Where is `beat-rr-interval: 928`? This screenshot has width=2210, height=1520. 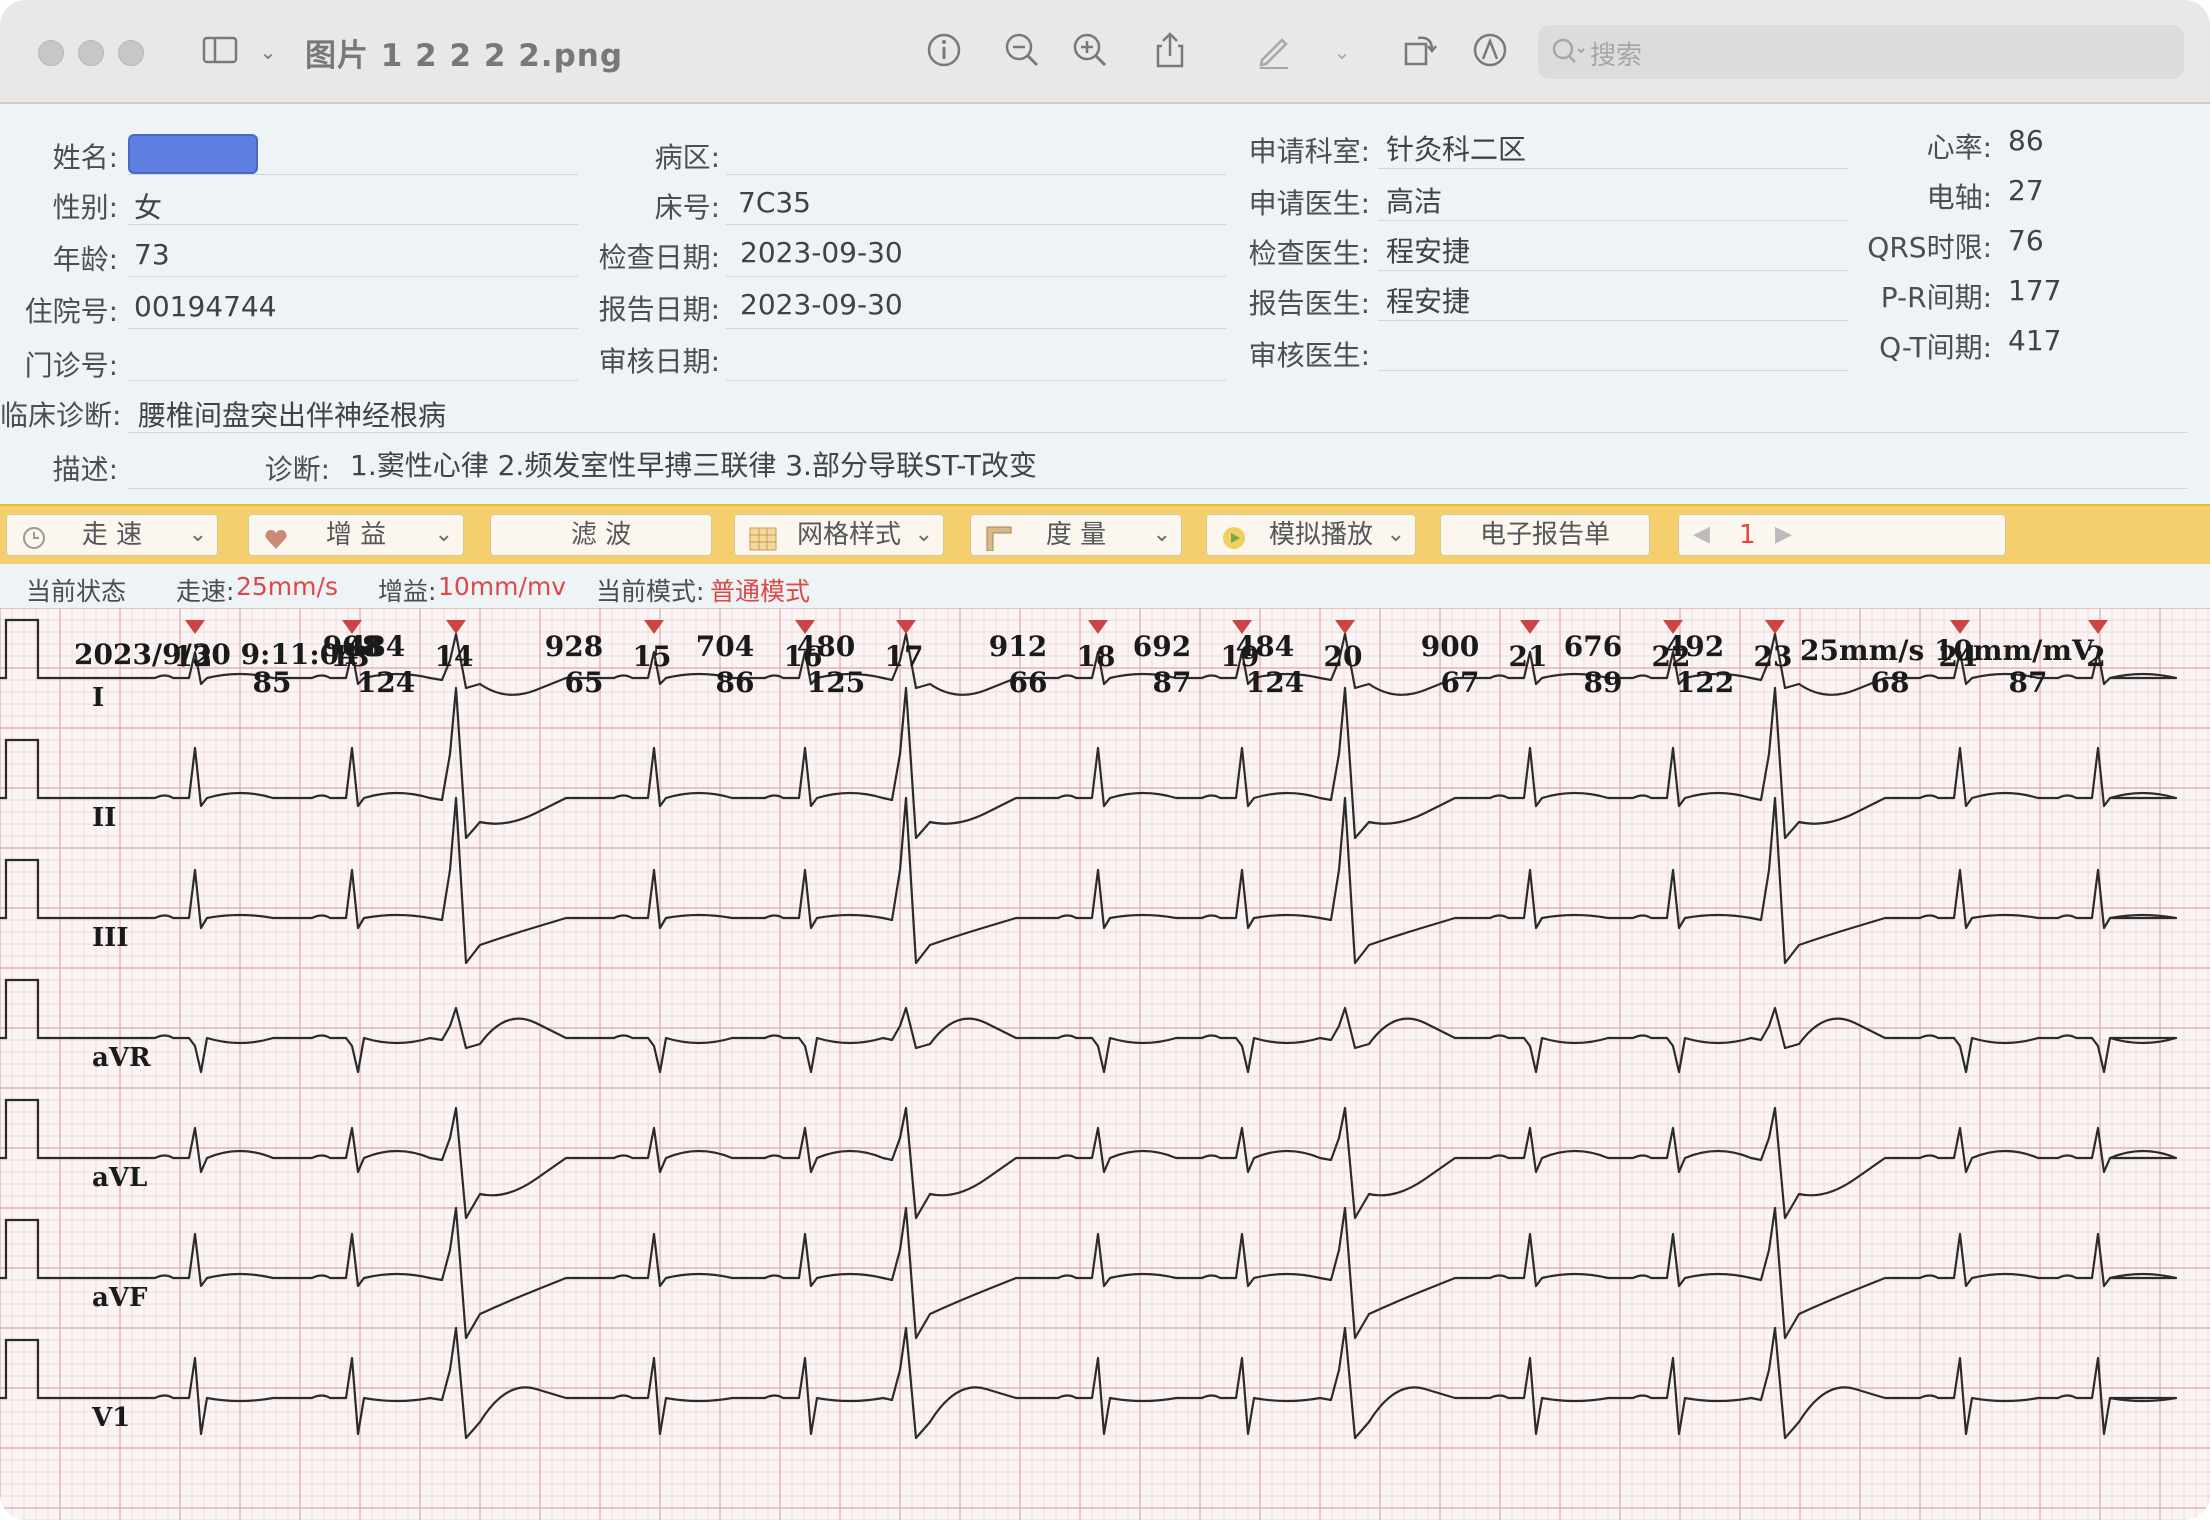 beat-rr-interval: 928 is located at coordinates (574, 646).